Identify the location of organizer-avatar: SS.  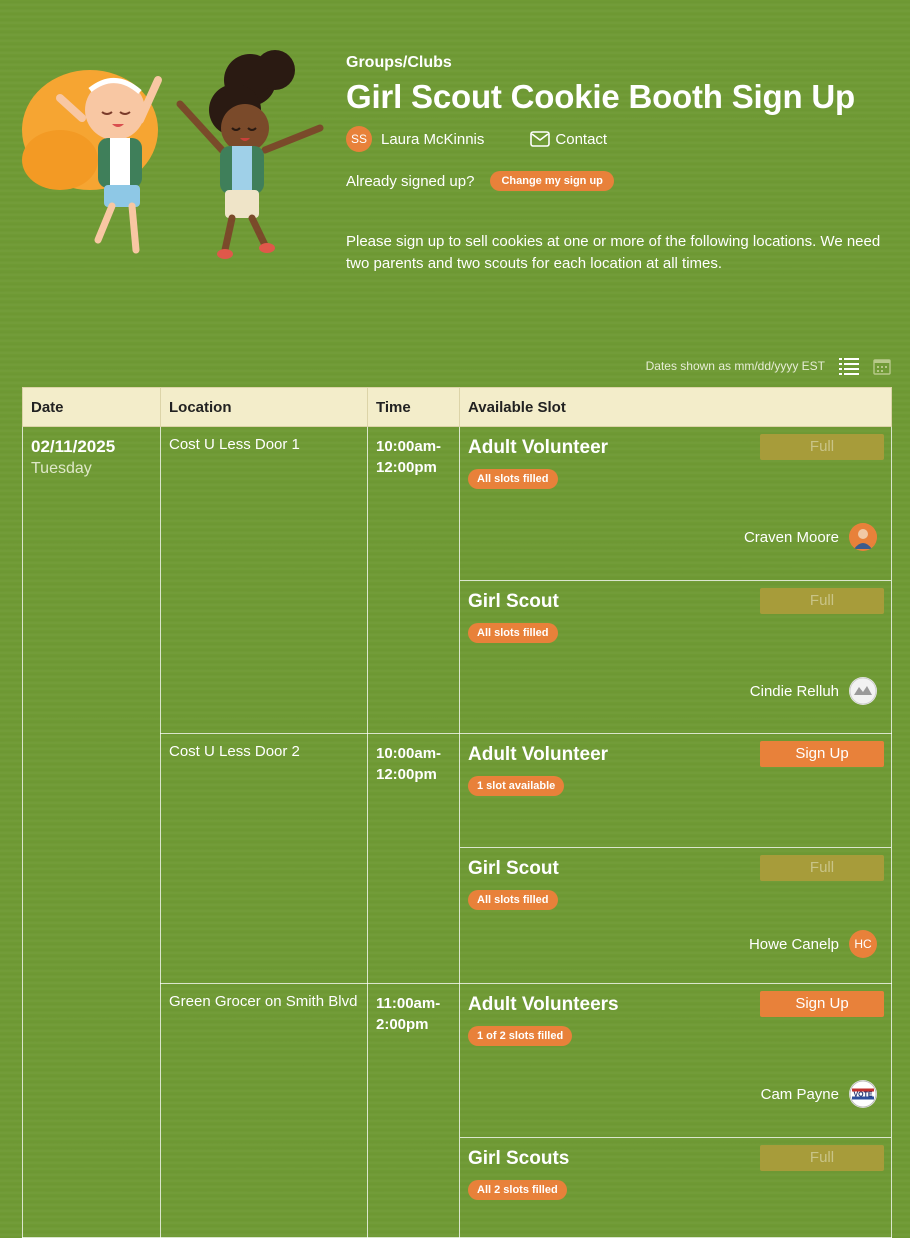
(359, 139).